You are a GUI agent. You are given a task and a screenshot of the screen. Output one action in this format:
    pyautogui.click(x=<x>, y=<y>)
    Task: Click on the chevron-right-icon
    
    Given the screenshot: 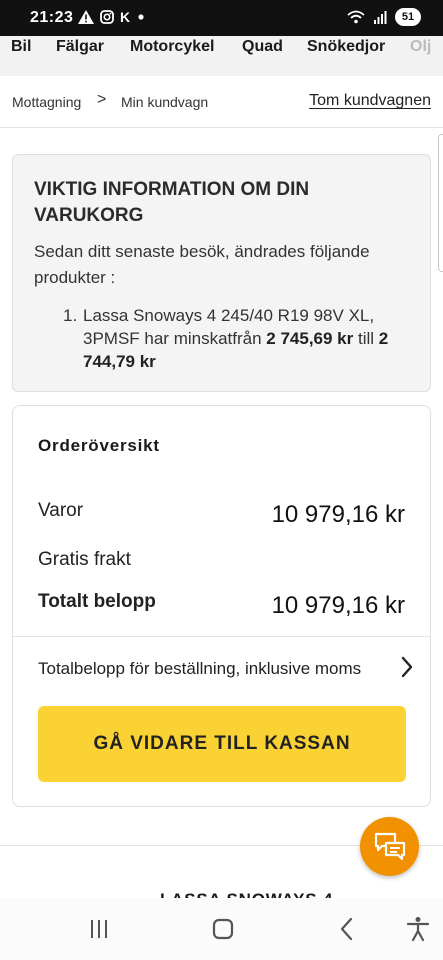 What is the action you would take?
    pyautogui.click(x=407, y=667)
    